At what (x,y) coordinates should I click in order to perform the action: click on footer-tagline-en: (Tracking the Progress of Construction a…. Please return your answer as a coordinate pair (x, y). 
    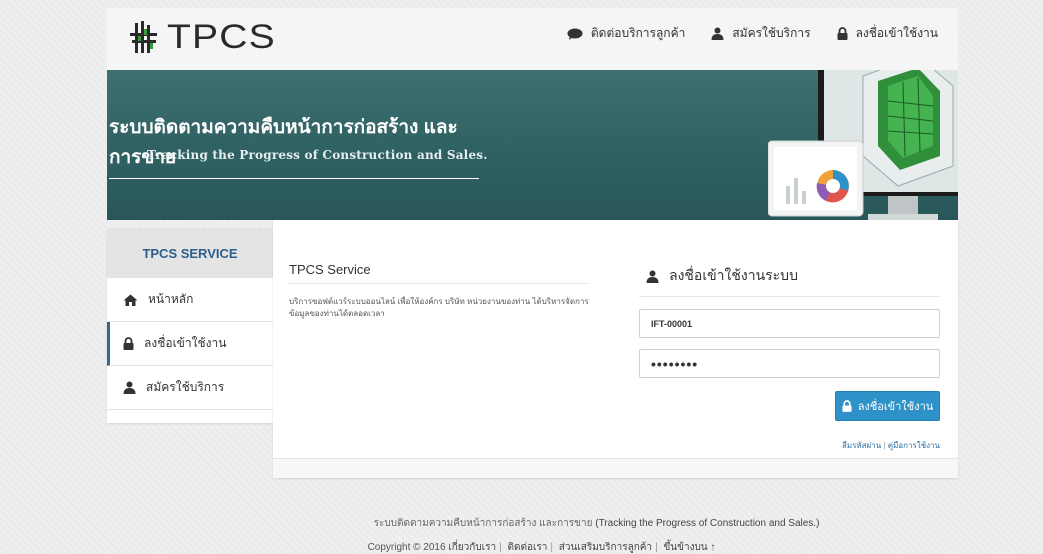
    Looking at the image, I should click on (707, 523).